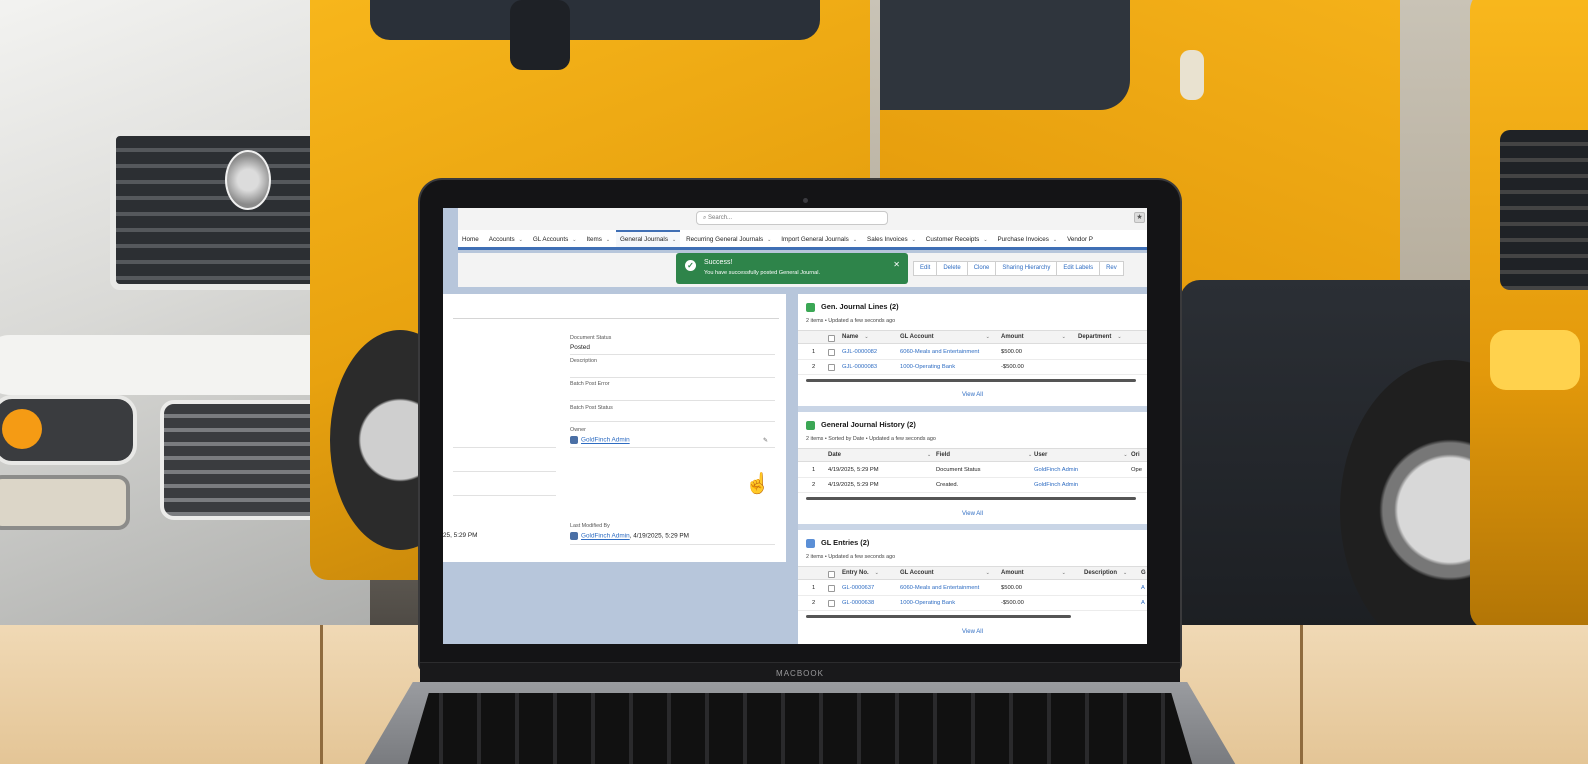  Describe the element at coordinates (957, 239) in the screenshot. I see `nav-customer-receipts: Customer Receipts ⌄` at that location.